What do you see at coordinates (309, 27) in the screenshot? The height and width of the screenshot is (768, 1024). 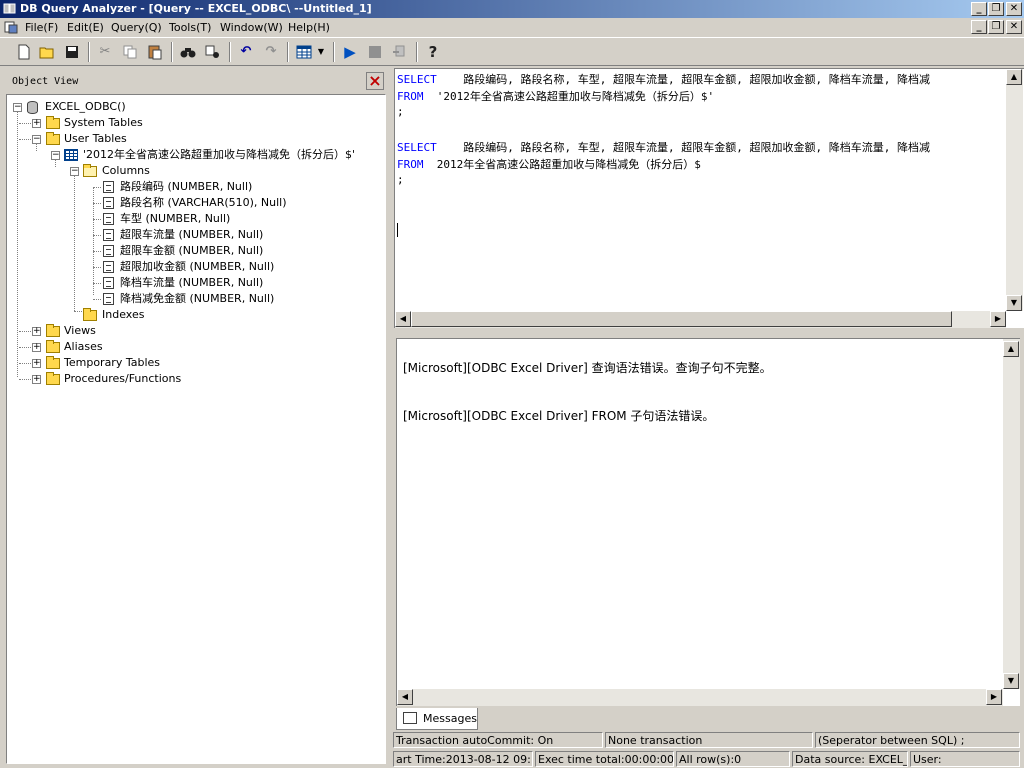 I see `menu-help: Help(H)` at bounding box center [309, 27].